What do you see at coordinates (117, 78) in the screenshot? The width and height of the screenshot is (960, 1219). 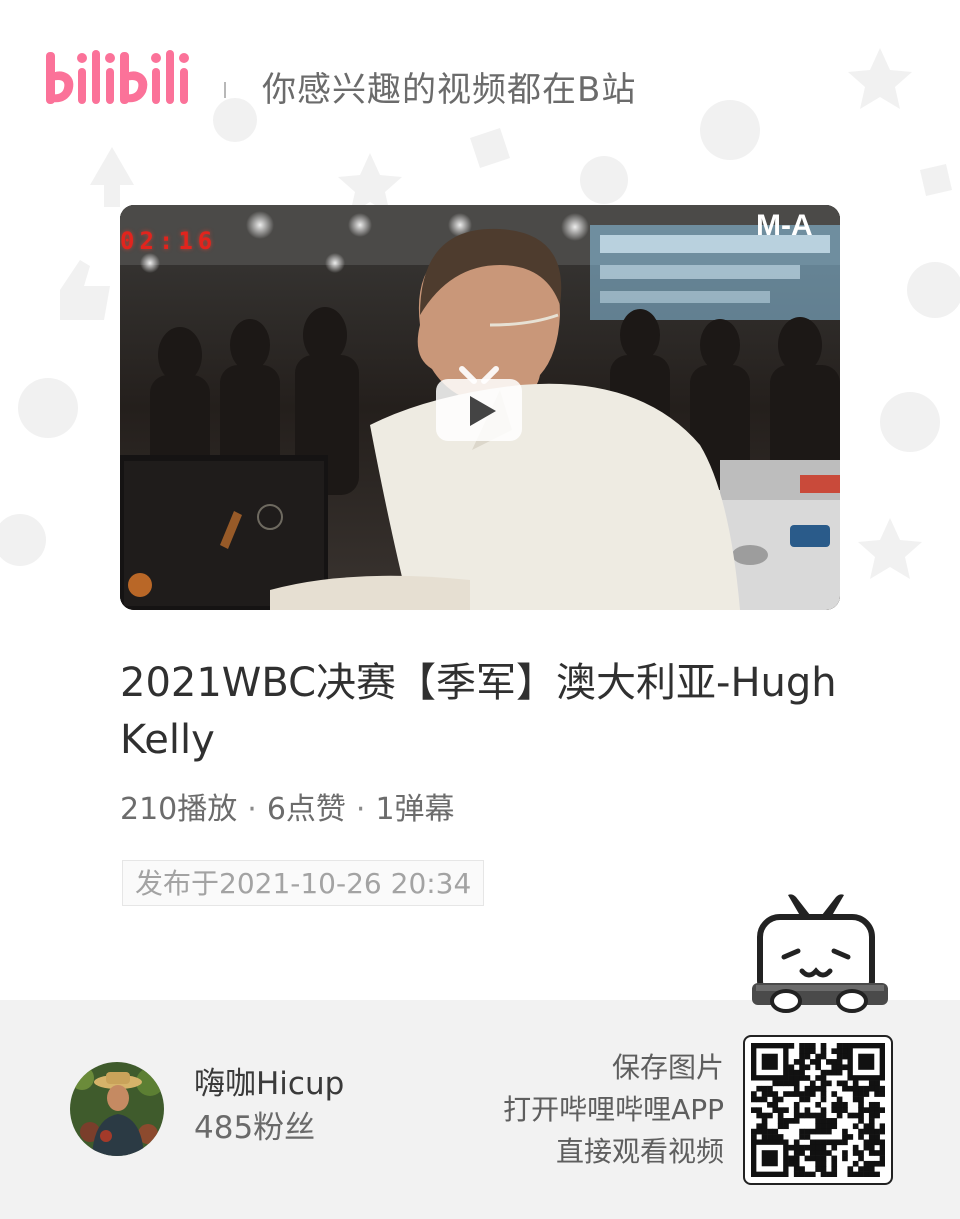 I see `bilibili-logo` at bounding box center [117, 78].